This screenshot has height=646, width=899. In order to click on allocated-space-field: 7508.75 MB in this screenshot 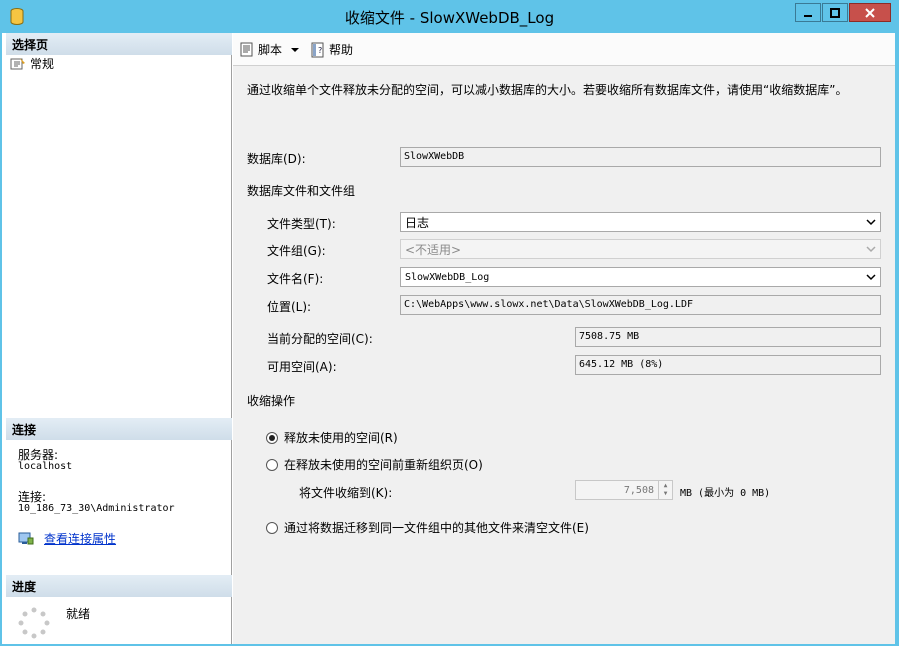, I will do `click(728, 337)`.